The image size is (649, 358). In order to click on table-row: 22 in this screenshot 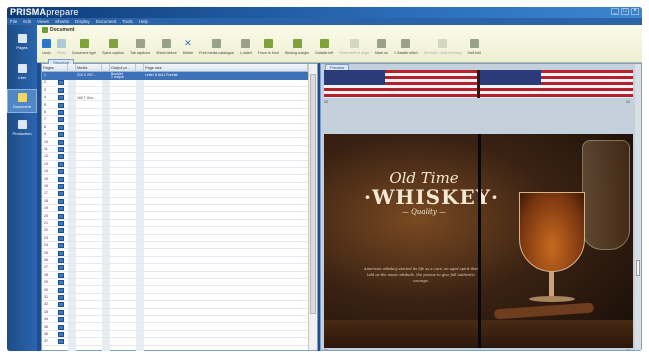, I will do `click(175, 231)`.